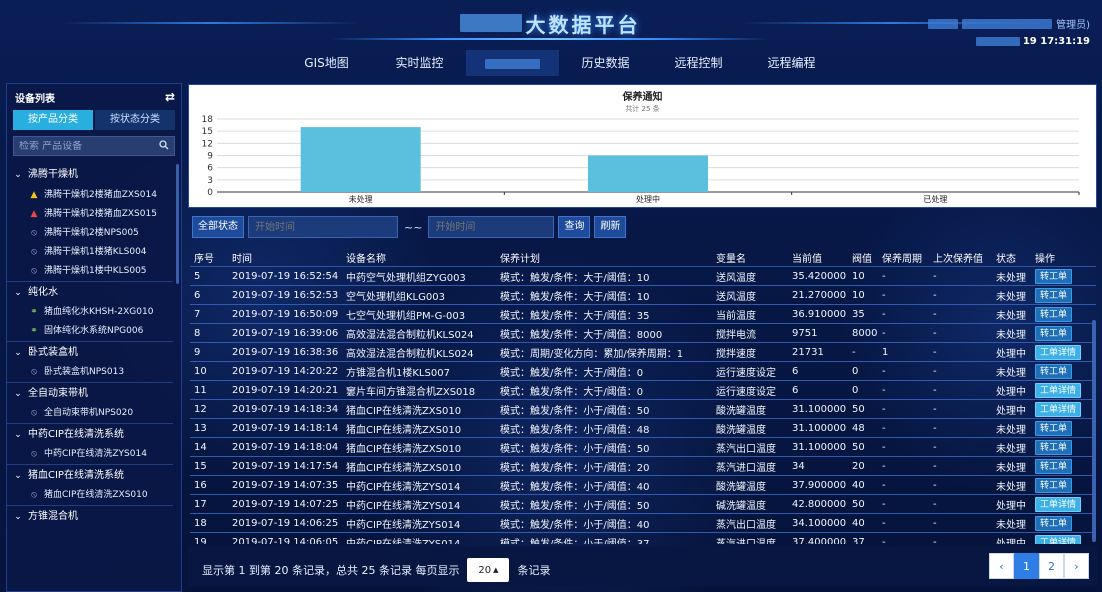 The image size is (1102, 592). What do you see at coordinates (1011, 506) in the screenshot?
I see `table-cell: 处理中` at bounding box center [1011, 506].